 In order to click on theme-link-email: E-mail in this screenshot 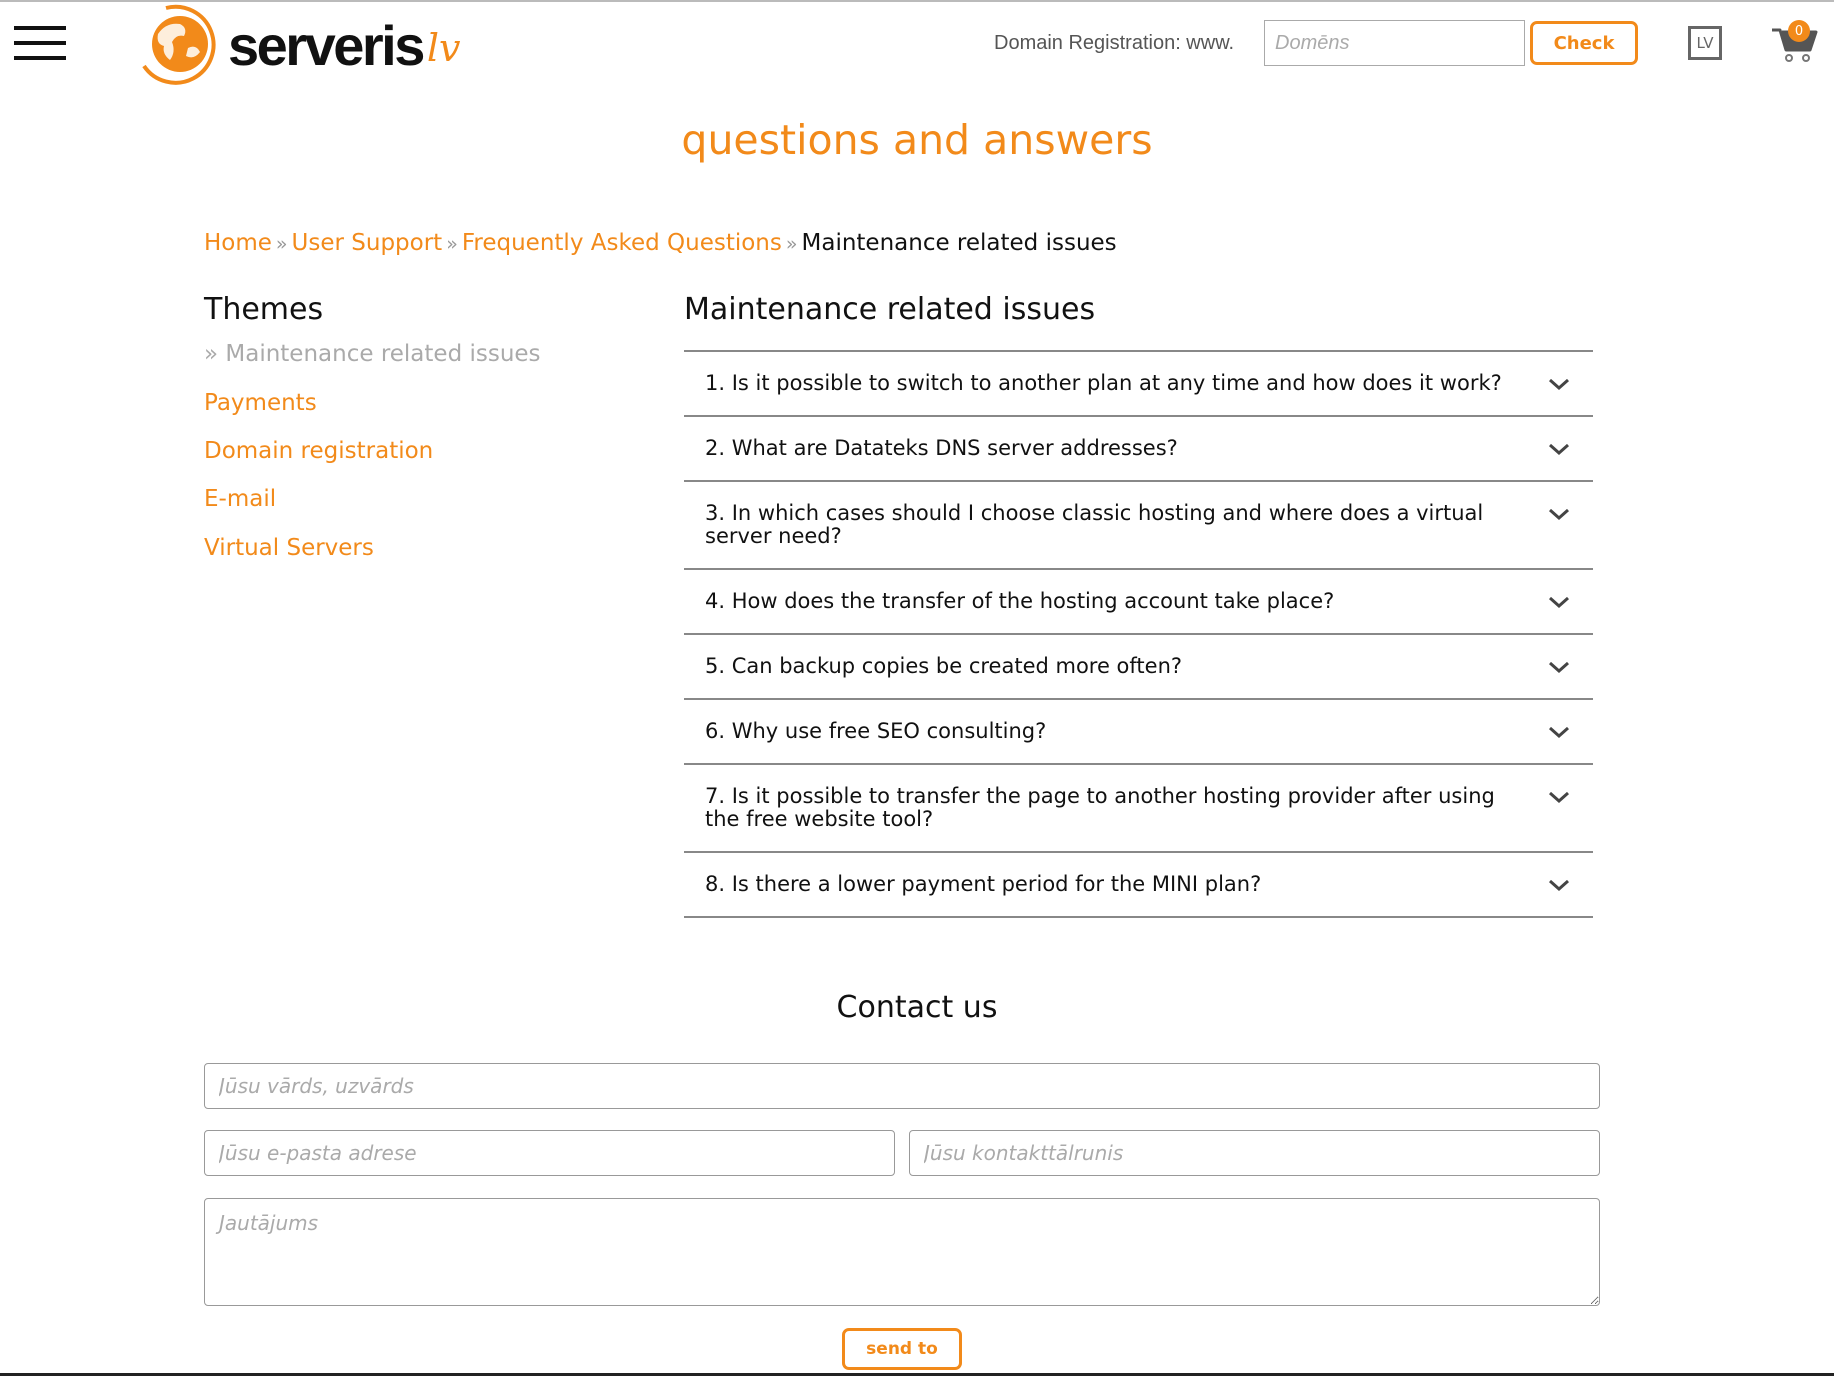, I will do `click(240, 499)`.